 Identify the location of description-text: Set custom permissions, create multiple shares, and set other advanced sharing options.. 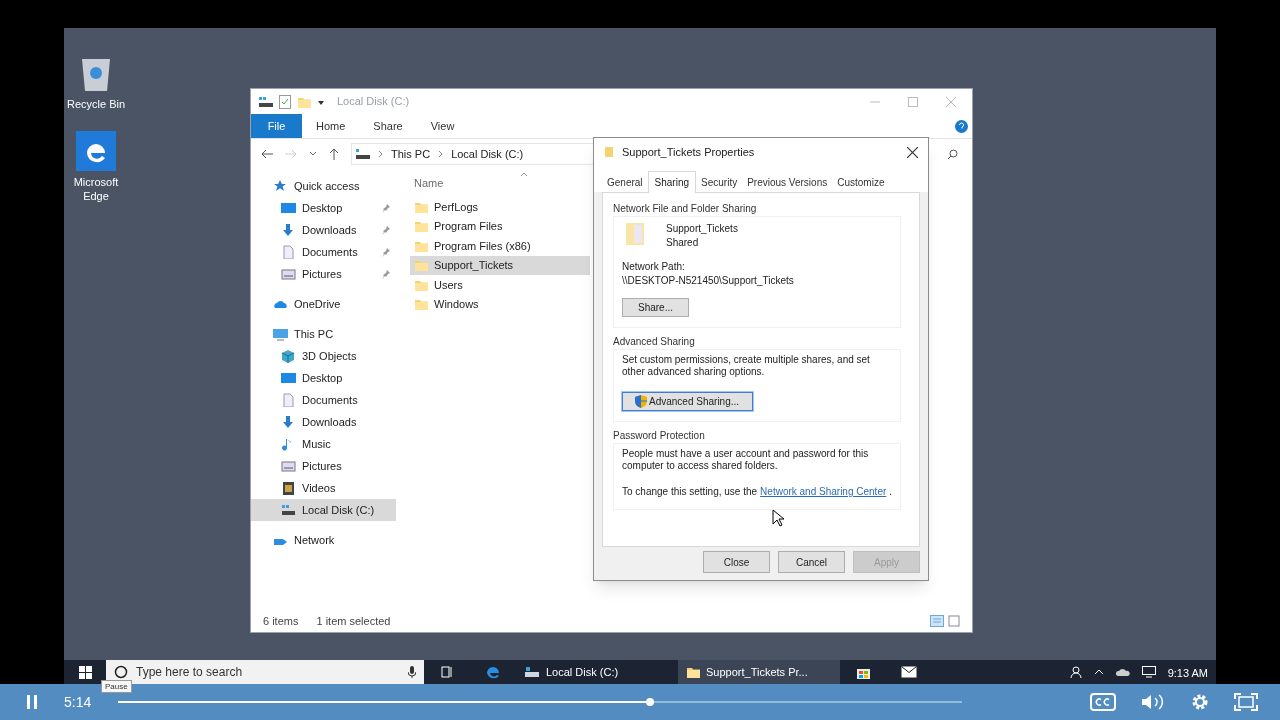
(746, 366).